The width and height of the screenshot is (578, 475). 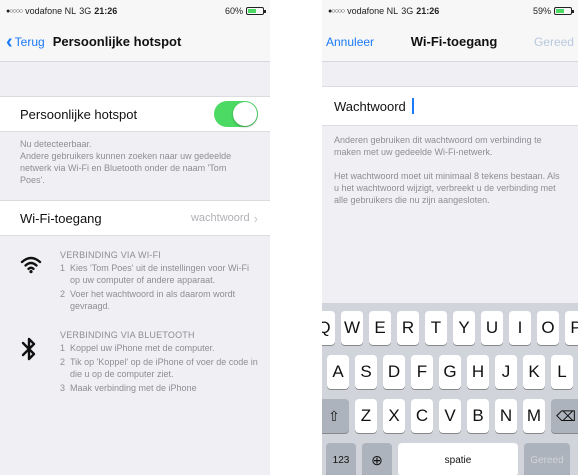 What do you see at coordinates (233, 11) in the screenshot?
I see `battery-percent: 60%` at bounding box center [233, 11].